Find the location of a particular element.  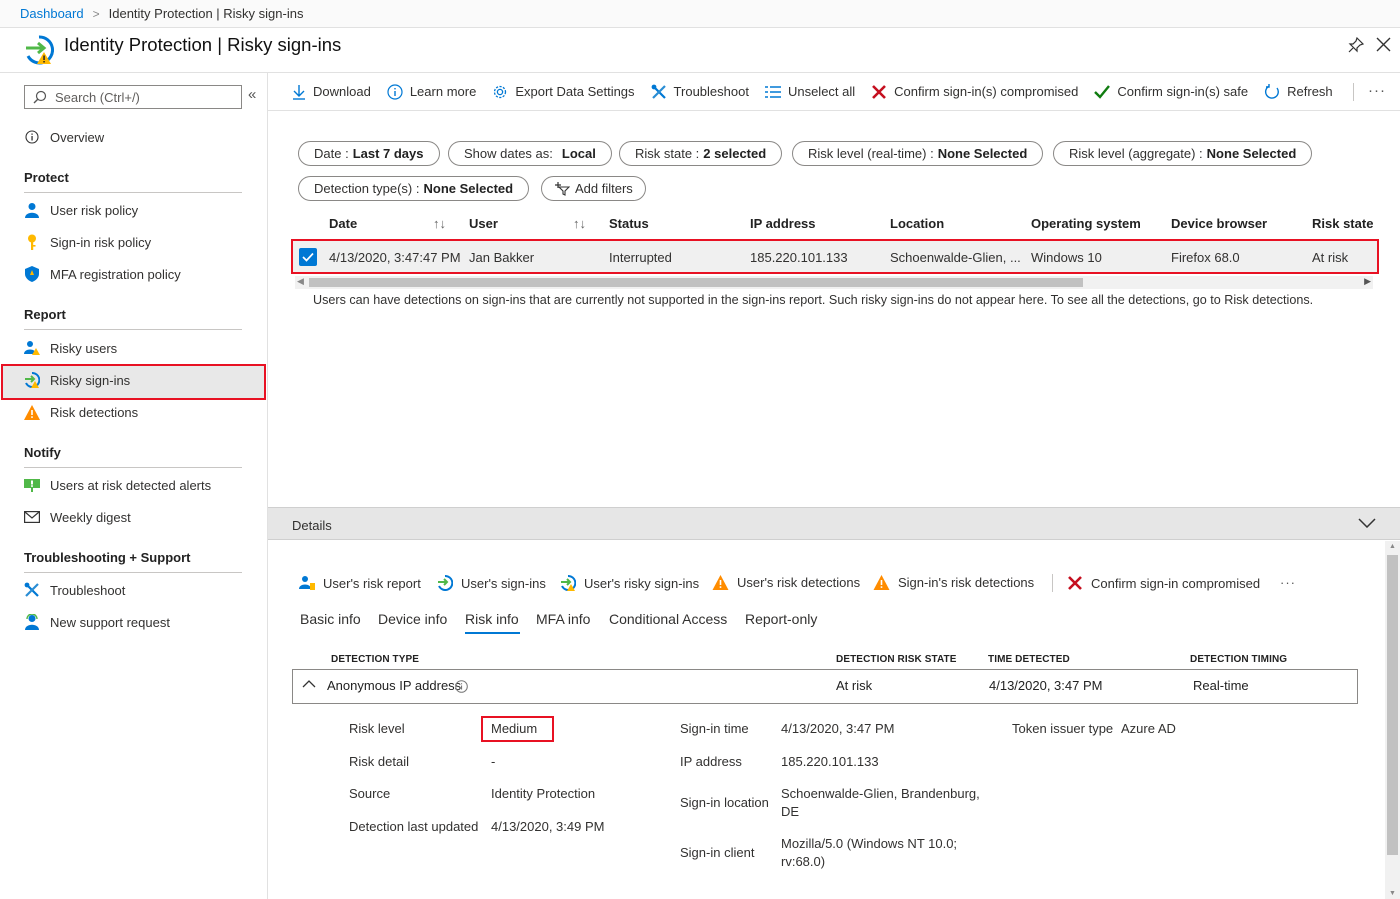

sidebar-item-risky-users: Risky users is located at coordinates (70, 348).